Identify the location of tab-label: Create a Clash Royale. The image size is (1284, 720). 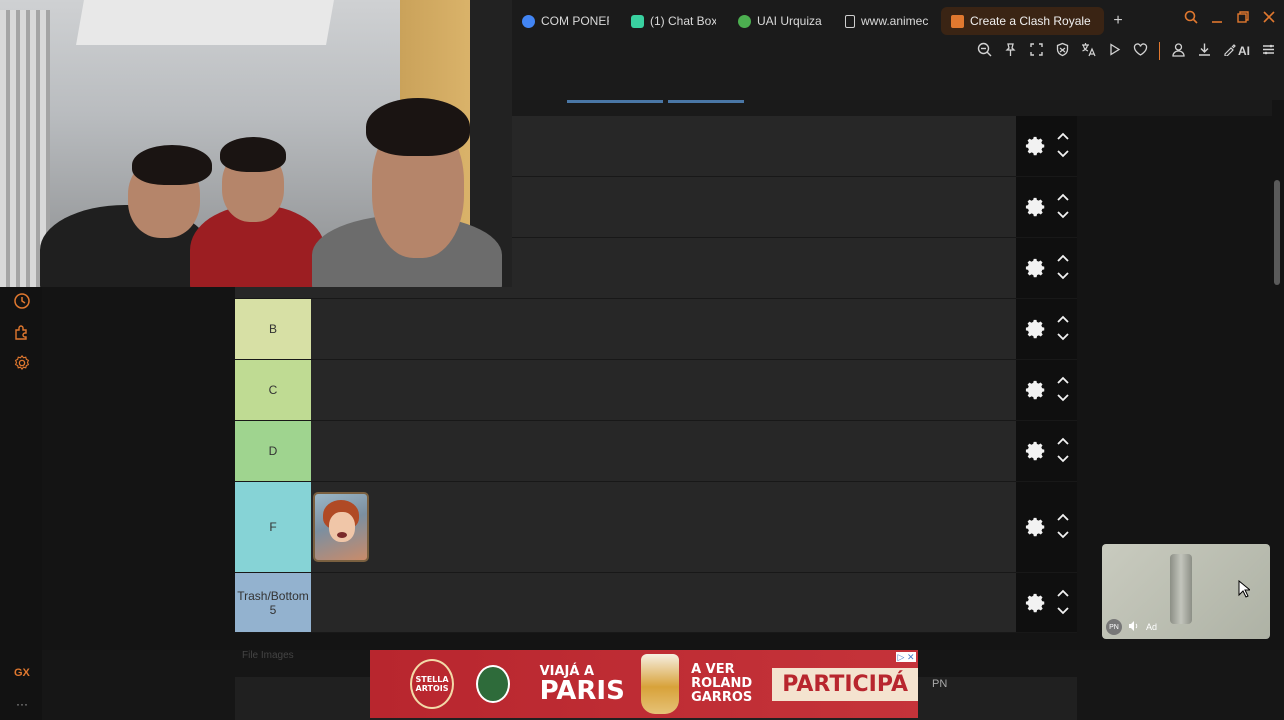
(1030, 21).